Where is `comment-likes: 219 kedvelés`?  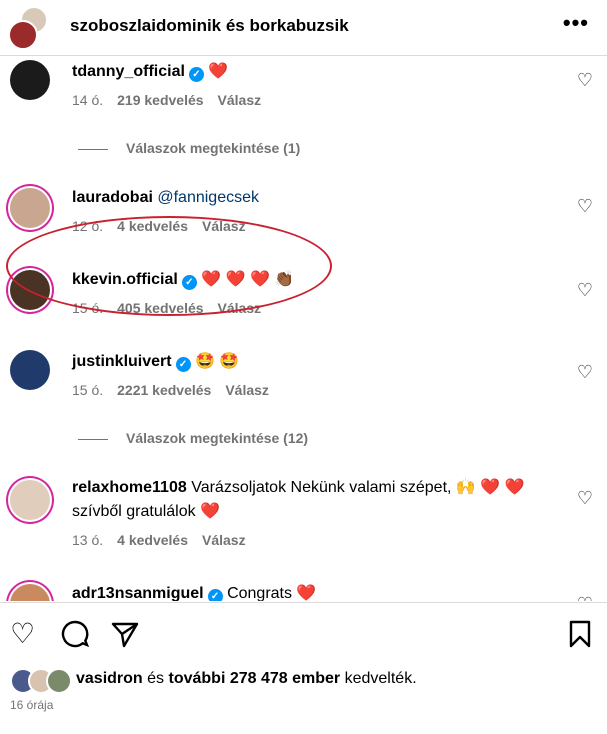
comment-likes: 219 kedvelés is located at coordinates (160, 100).